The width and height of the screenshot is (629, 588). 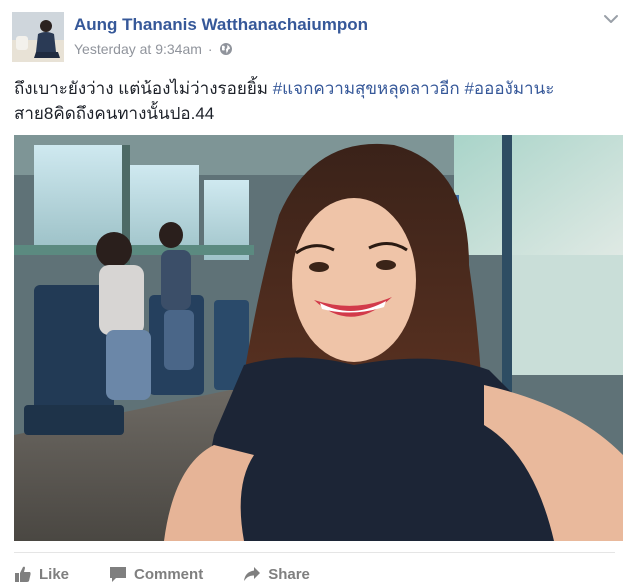 I want to click on like-button: Like, so click(x=41, y=574).